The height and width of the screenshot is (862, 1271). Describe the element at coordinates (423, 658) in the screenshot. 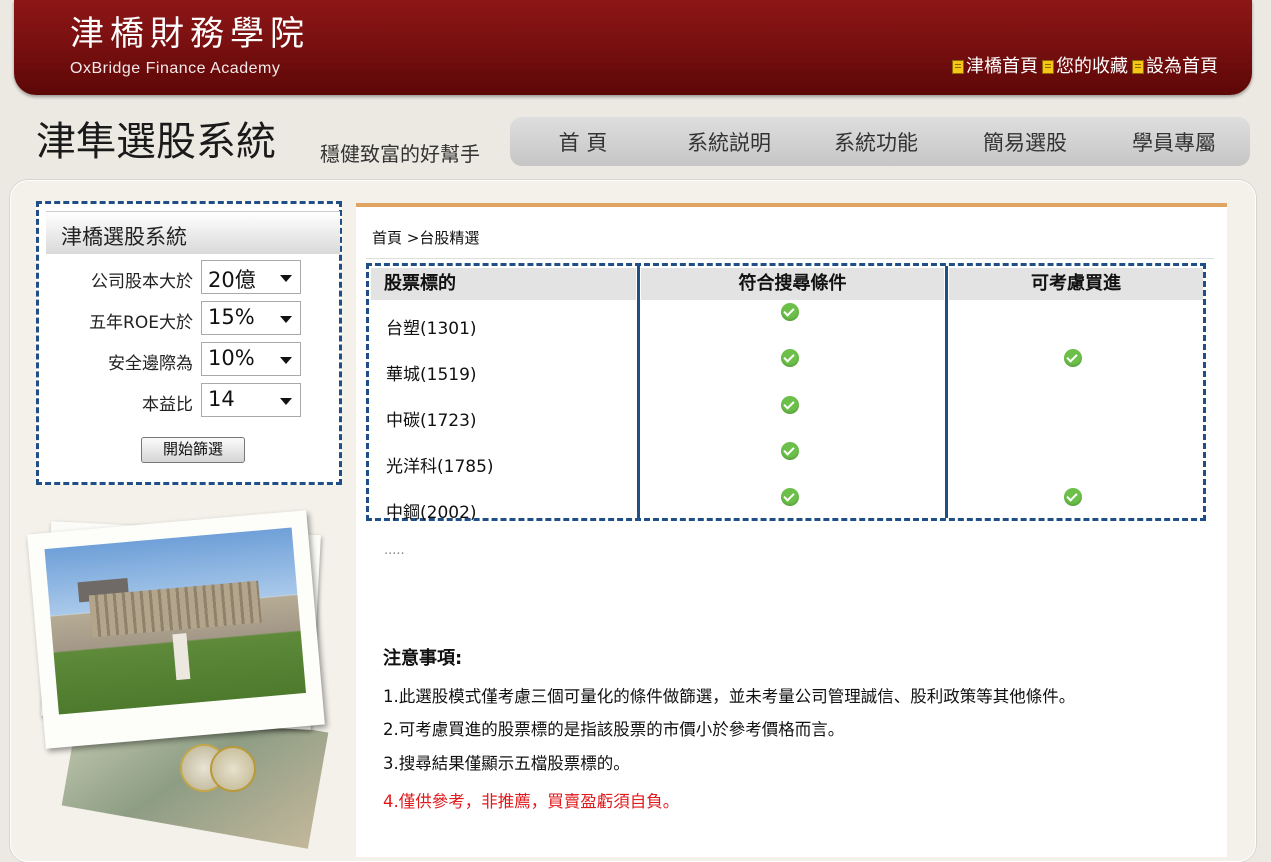

I see `notes-title: 注意事項:` at that location.